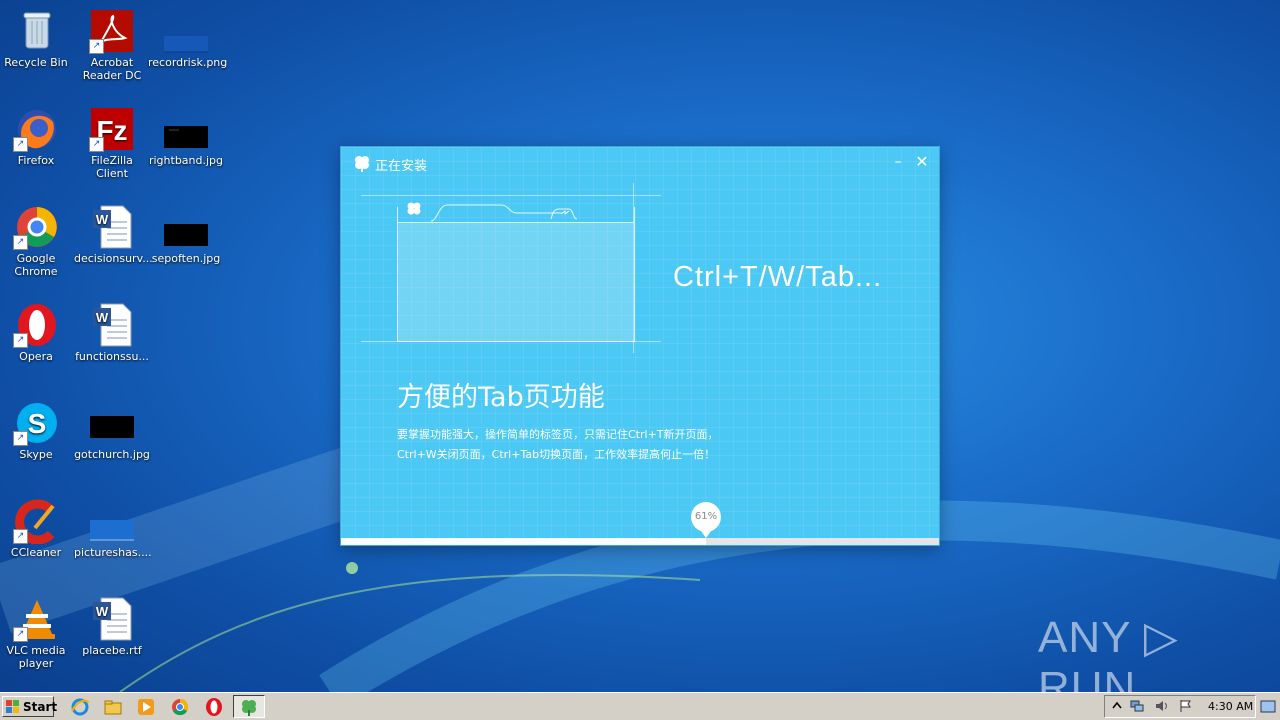  What do you see at coordinates (492, 212) in the screenshot?
I see `browser-tabs-illustration` at bounding box center [492, 212].